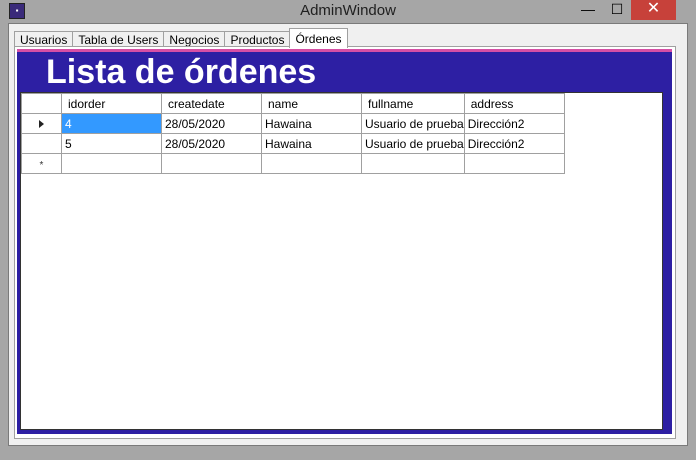 The width and height of the screenshot is (696, 460). I want to click on tab-ordenes: Órdenes, so click(318, 38).